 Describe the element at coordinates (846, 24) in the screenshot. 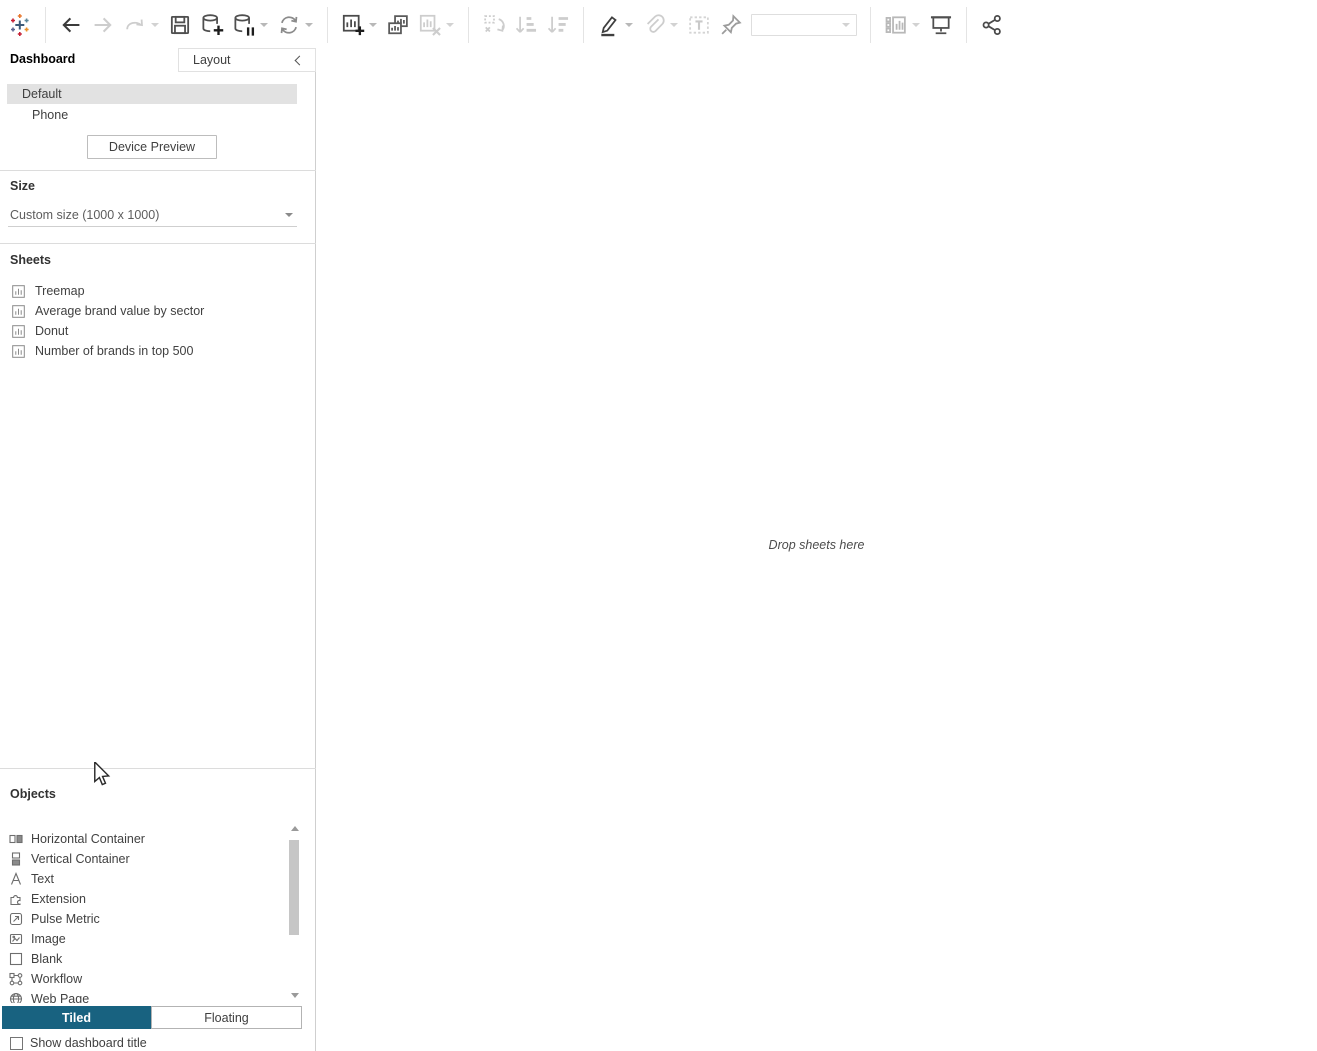

I see `fit-selector-caret` at that location.